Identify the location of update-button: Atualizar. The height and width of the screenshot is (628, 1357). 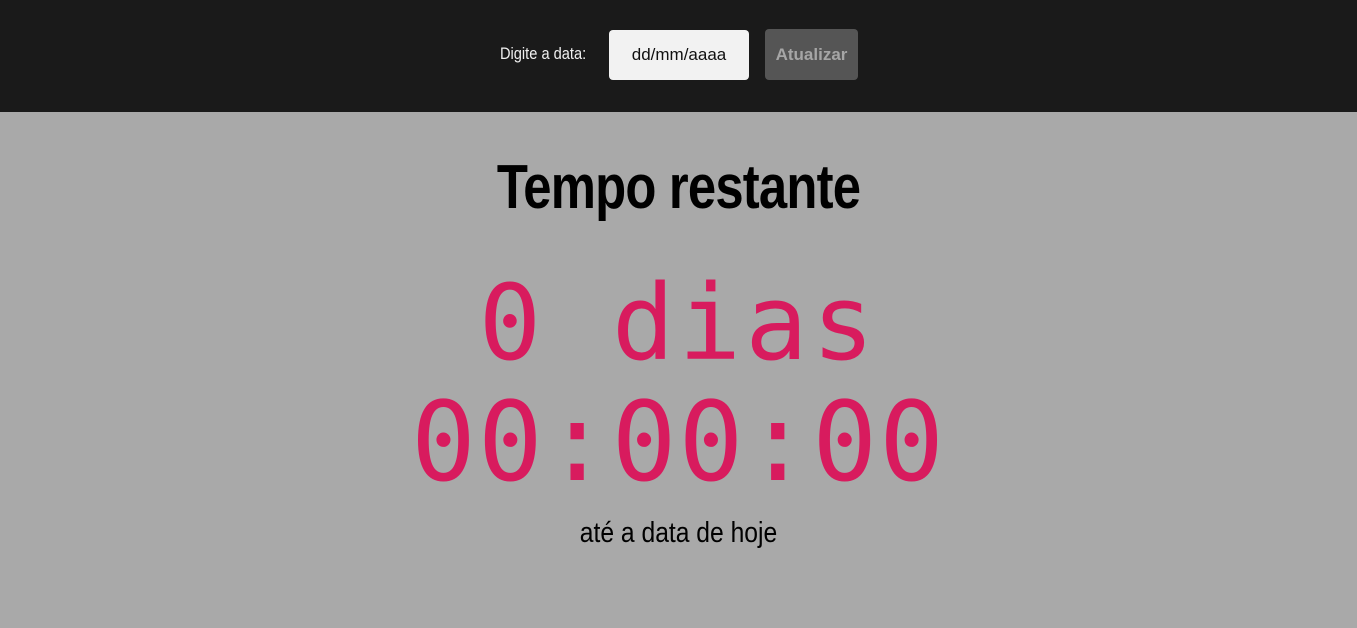
(811, 54).